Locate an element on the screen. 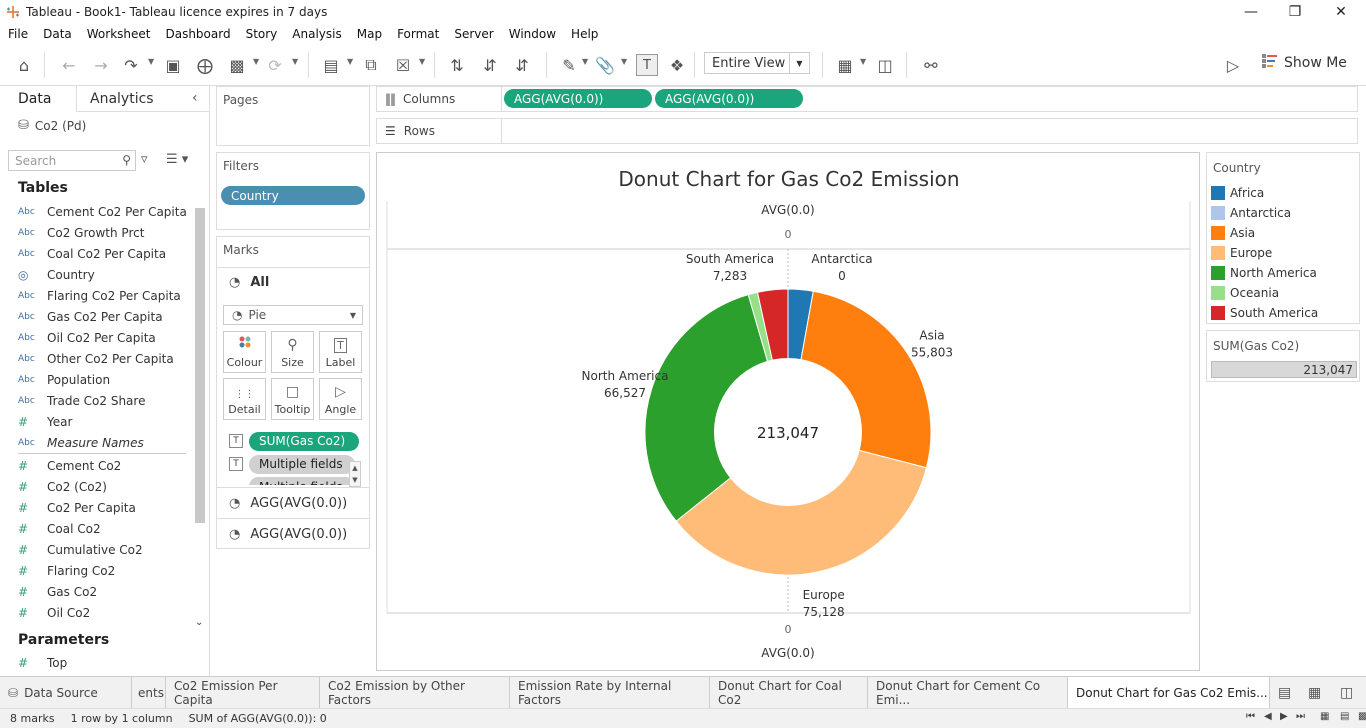 This screenshot has height=728, width=1366. legend-item: North America is located at coordinates (1264, 273).